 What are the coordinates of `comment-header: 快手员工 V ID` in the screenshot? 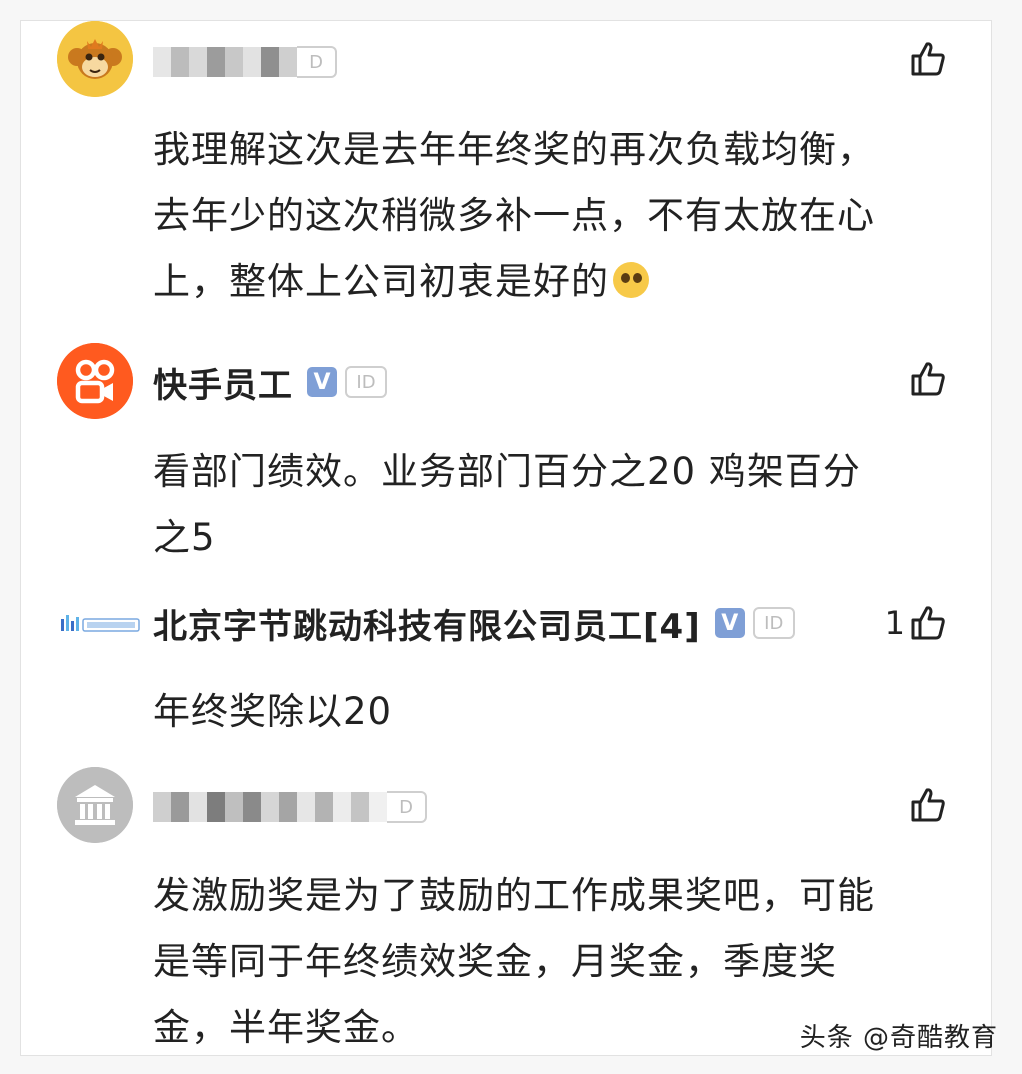 It's located at (270, 382).